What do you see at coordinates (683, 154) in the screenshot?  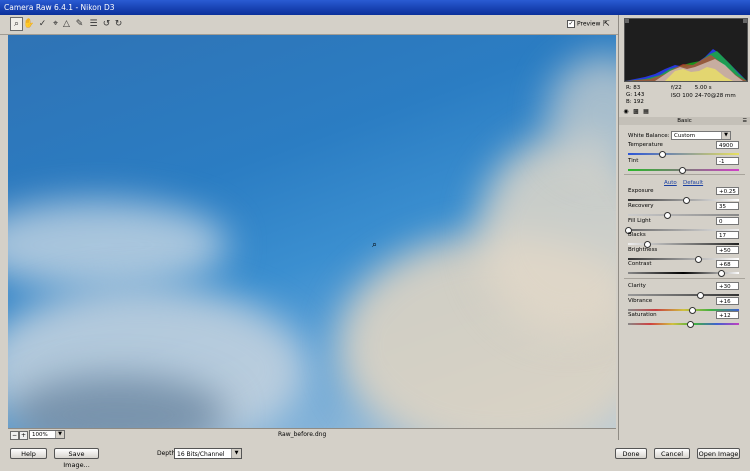 I see `temperature-track` at bounding box center [683, 154].